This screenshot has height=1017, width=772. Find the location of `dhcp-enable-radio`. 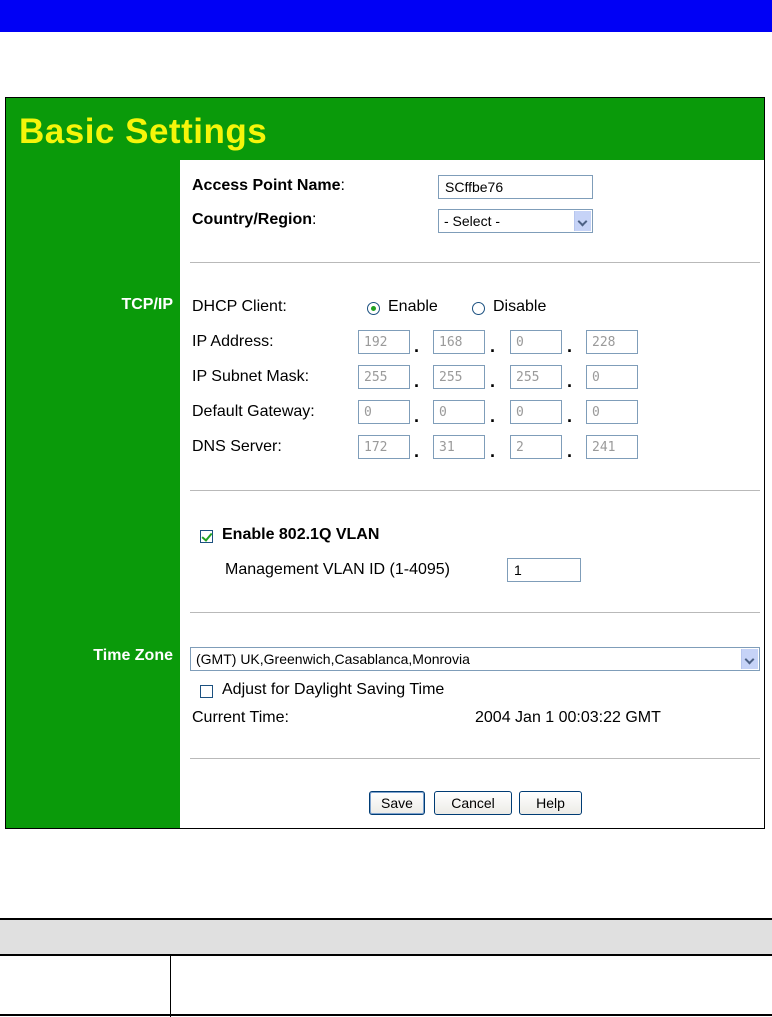

dhcp-enable-radio is located at coordinates (373, 308).